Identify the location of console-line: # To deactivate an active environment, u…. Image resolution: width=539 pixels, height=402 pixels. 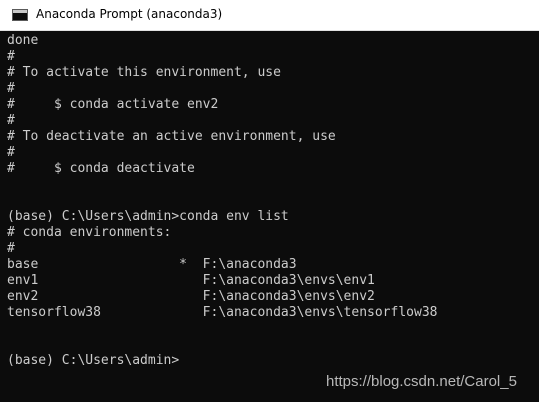
(171, 136).